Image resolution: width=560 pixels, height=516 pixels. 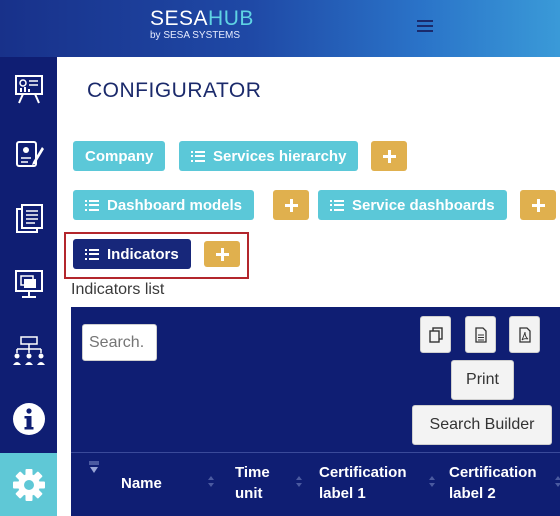 I want to click on hamburger-menu-icon, so click(x=425, y=26).